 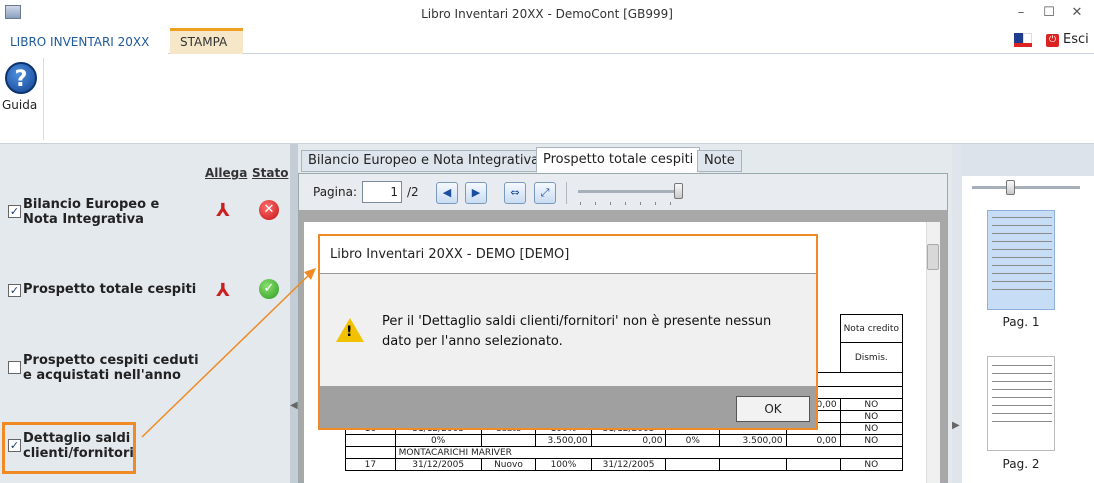 I want to click on table-cell: 17, so click(x=370, y=464).